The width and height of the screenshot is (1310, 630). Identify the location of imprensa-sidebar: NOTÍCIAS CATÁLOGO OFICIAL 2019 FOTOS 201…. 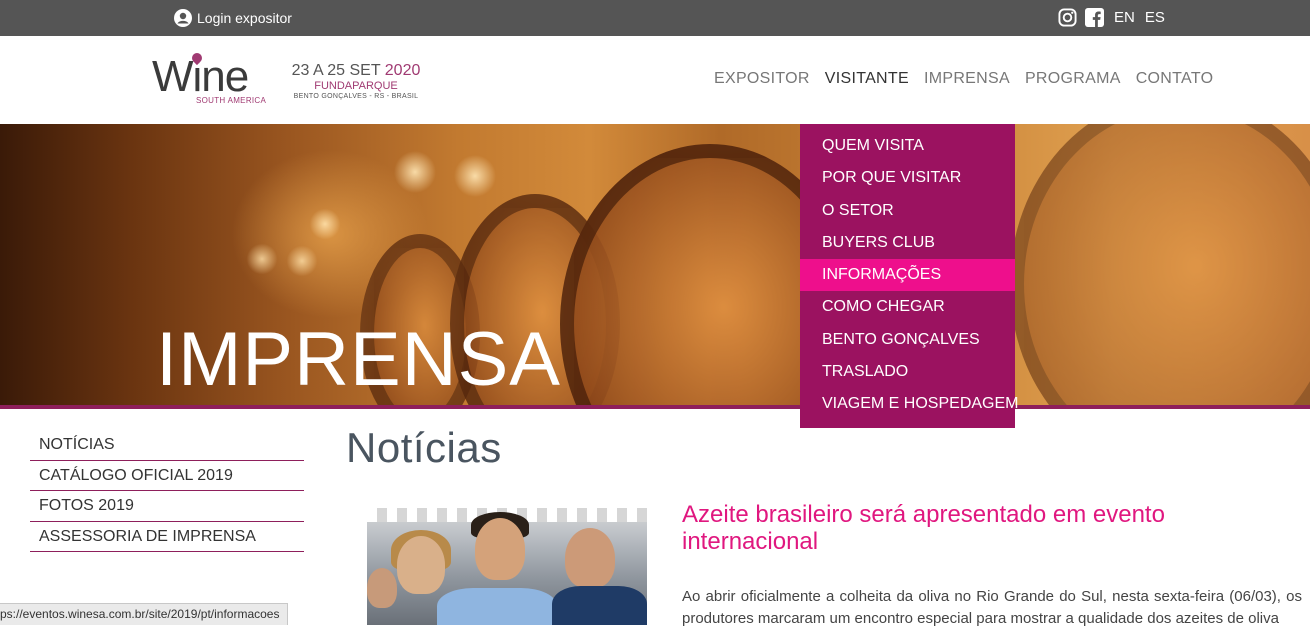
(167, 491).